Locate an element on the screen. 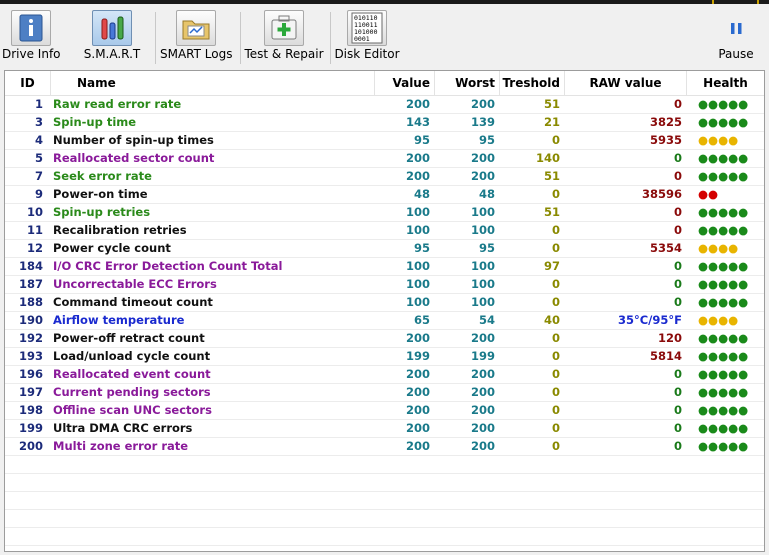 The height and width of the screenshot is (555, 769). cell-id: 184 is located at coordinates (30, 266).